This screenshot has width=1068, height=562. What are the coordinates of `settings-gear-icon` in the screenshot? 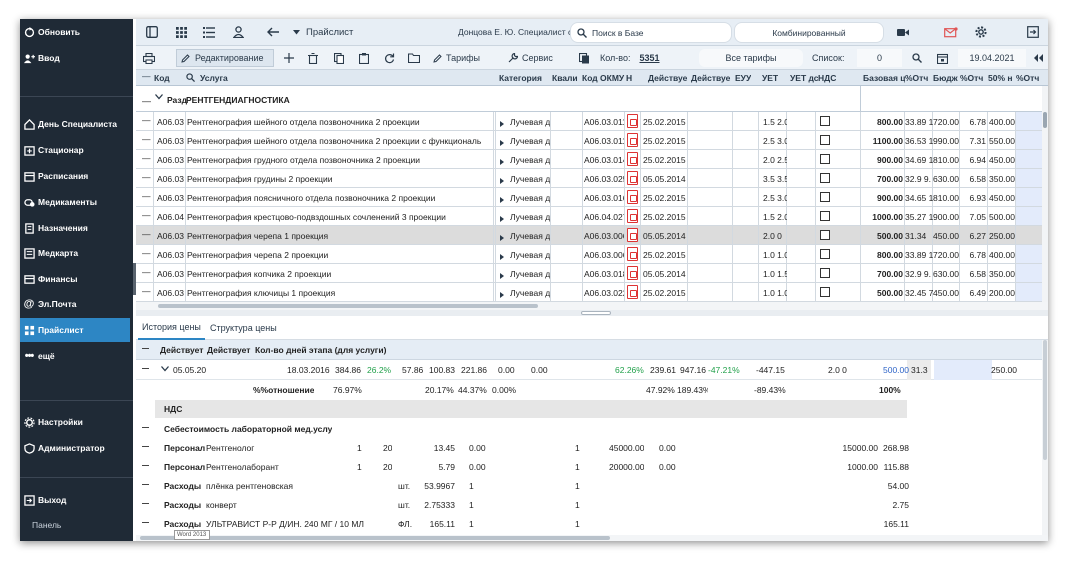 It's located at (981, 32).